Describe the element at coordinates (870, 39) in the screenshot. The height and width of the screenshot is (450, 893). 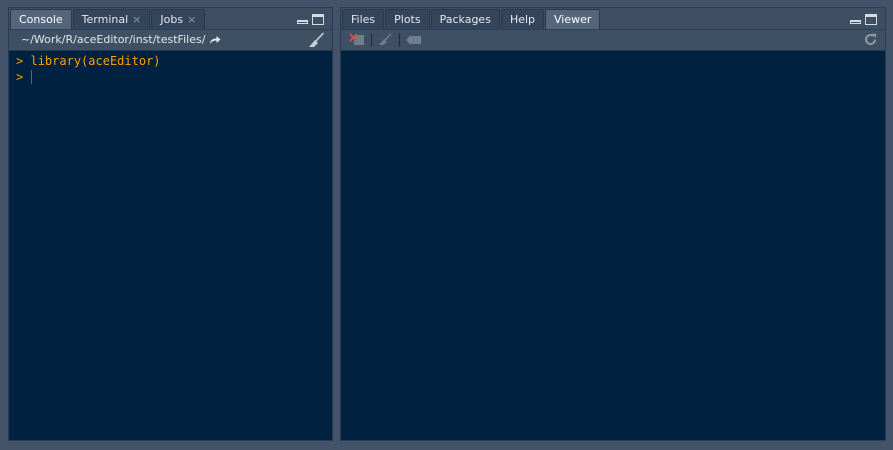
I see `refresh-icon` at that location.